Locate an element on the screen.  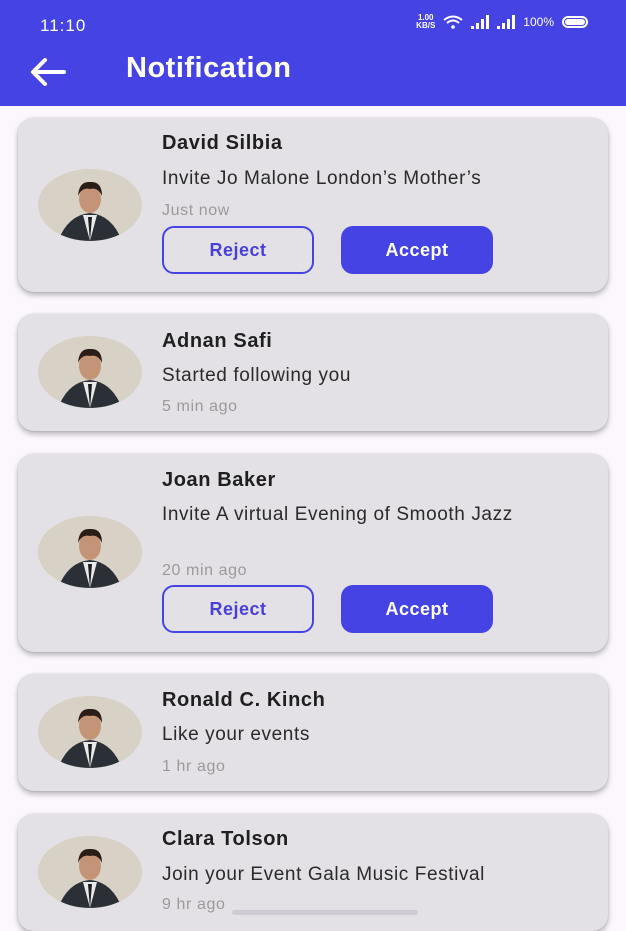
notification-time: 9 hr ago is located at coordinates (194, 904).